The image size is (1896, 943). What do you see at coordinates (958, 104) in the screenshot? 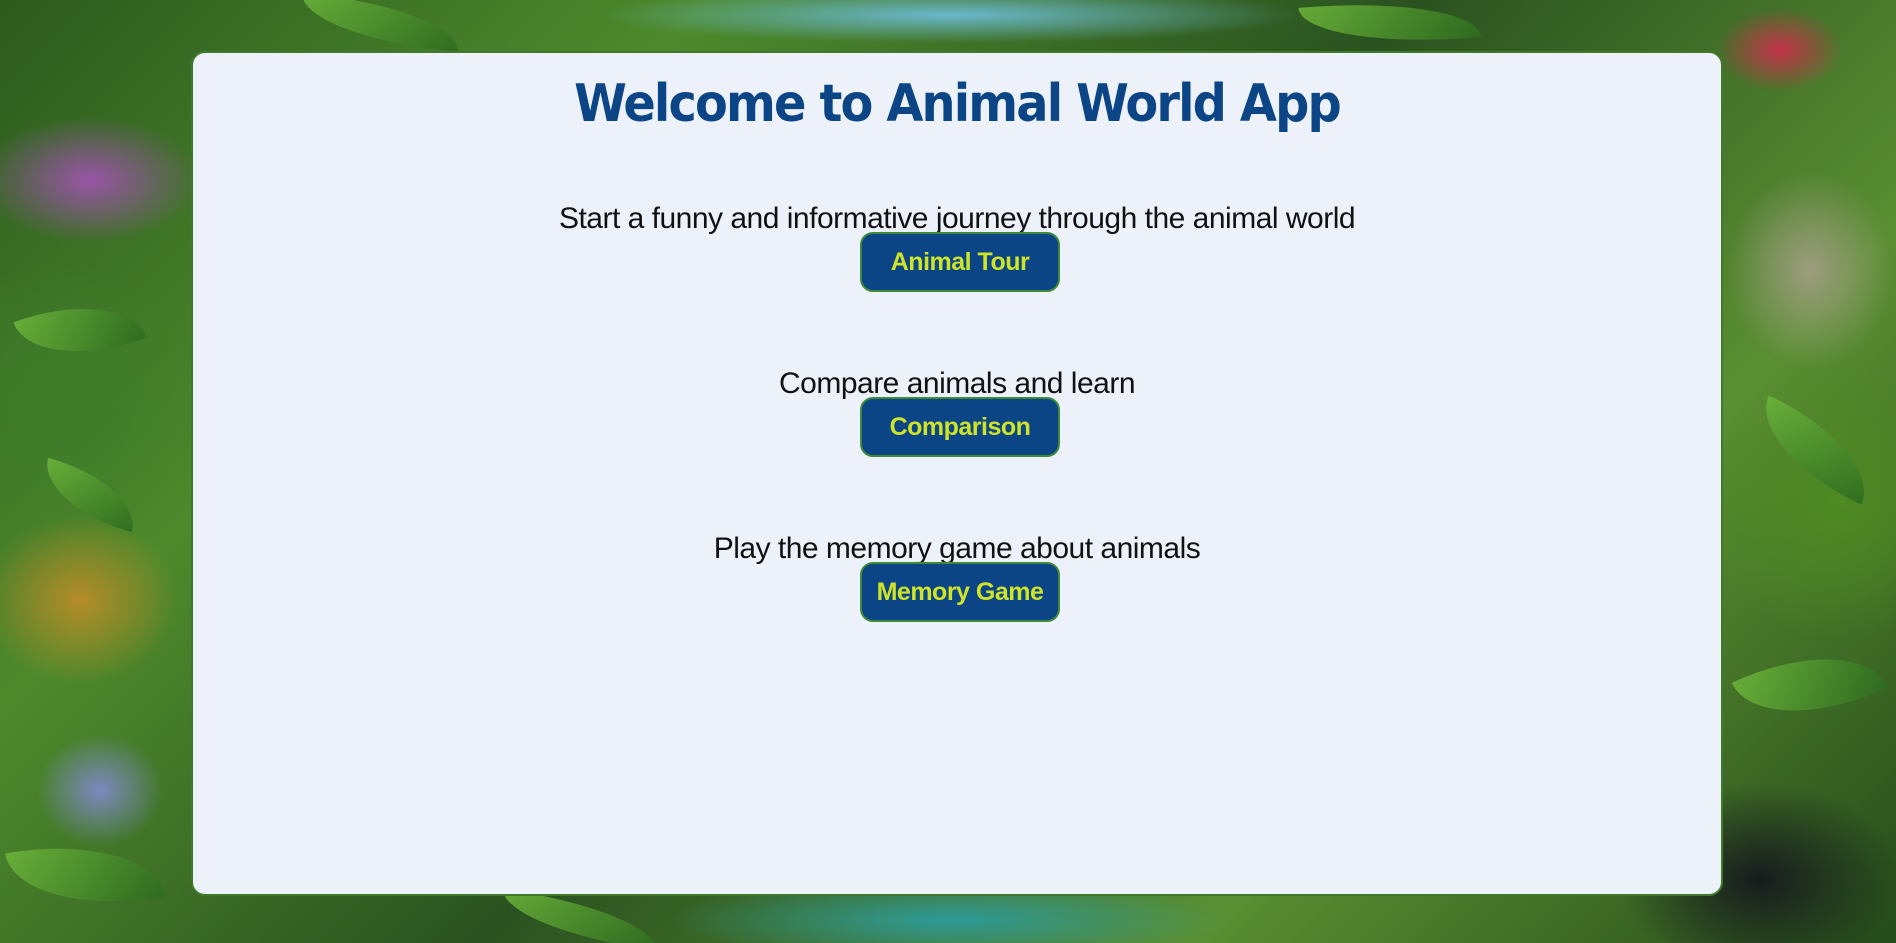
I see `page-title: Welcome to Animal World App` at bounding box center [958, 104].